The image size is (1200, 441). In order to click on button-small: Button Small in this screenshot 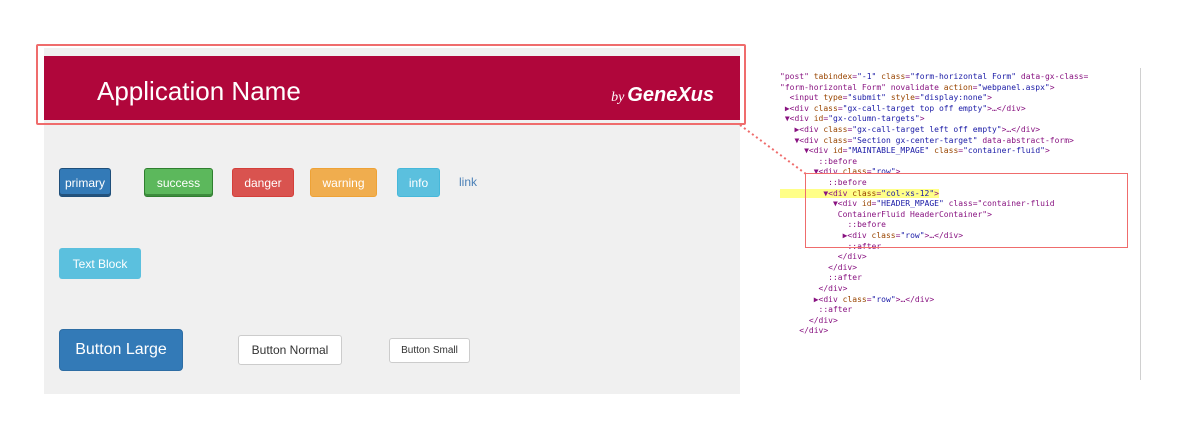, I will do `click(429, 350)`.